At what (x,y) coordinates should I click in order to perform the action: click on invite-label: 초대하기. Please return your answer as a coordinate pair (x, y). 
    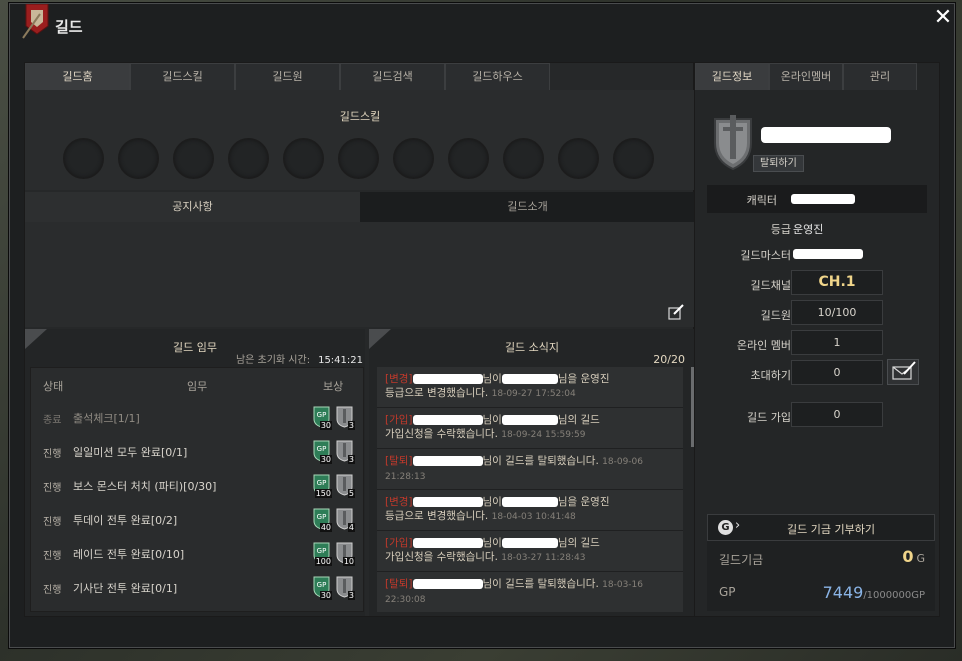
    Looking at the image, I should click on (770, 375).